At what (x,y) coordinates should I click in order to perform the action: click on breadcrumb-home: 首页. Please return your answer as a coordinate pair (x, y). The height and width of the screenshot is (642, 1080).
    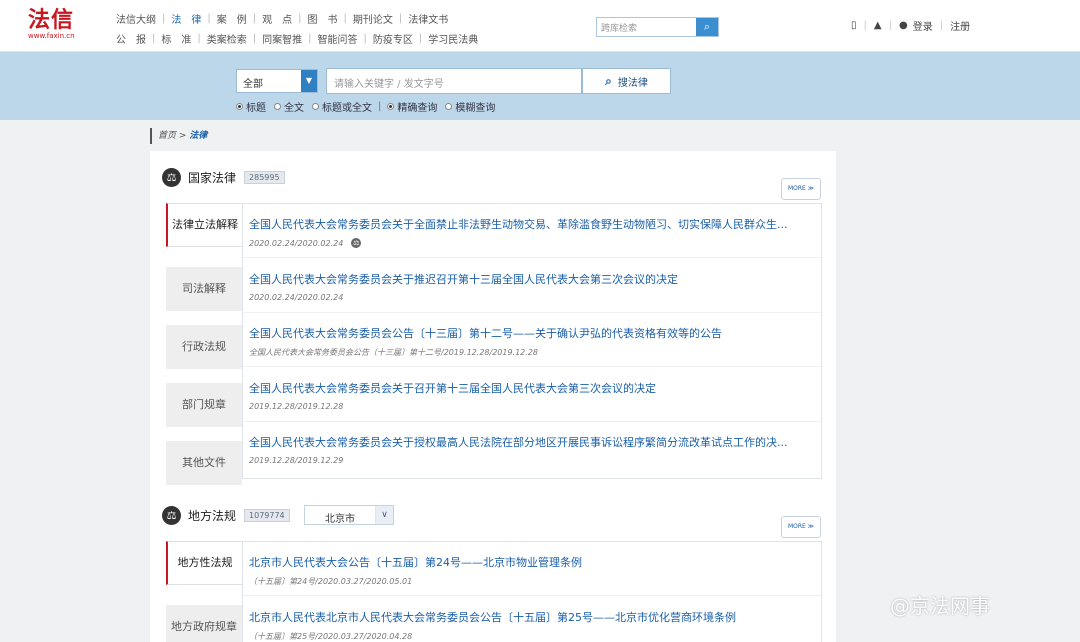
    Looking at the image, I should click on (167, 136).